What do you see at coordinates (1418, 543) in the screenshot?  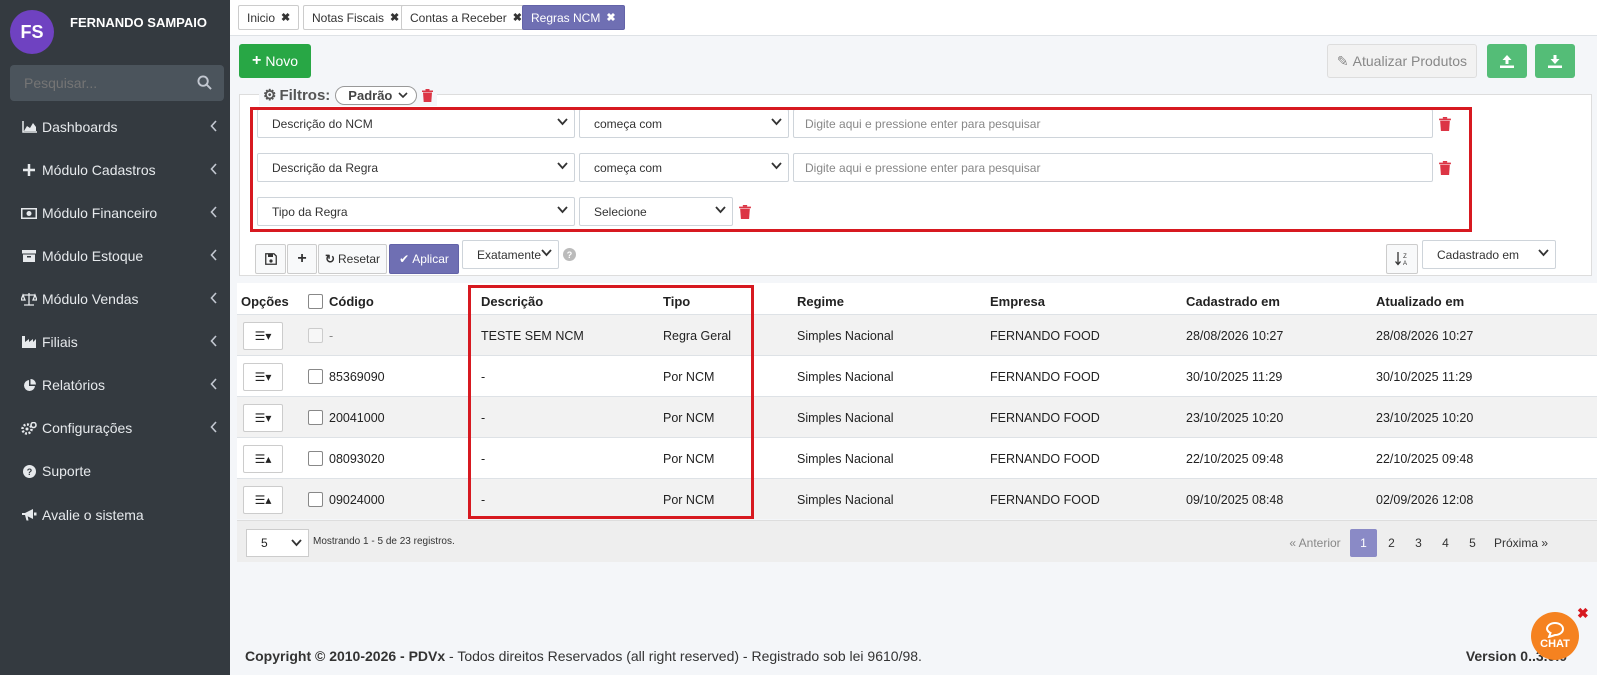 I see `pagination-page-3: 3` at bounding box center [1418, 543].